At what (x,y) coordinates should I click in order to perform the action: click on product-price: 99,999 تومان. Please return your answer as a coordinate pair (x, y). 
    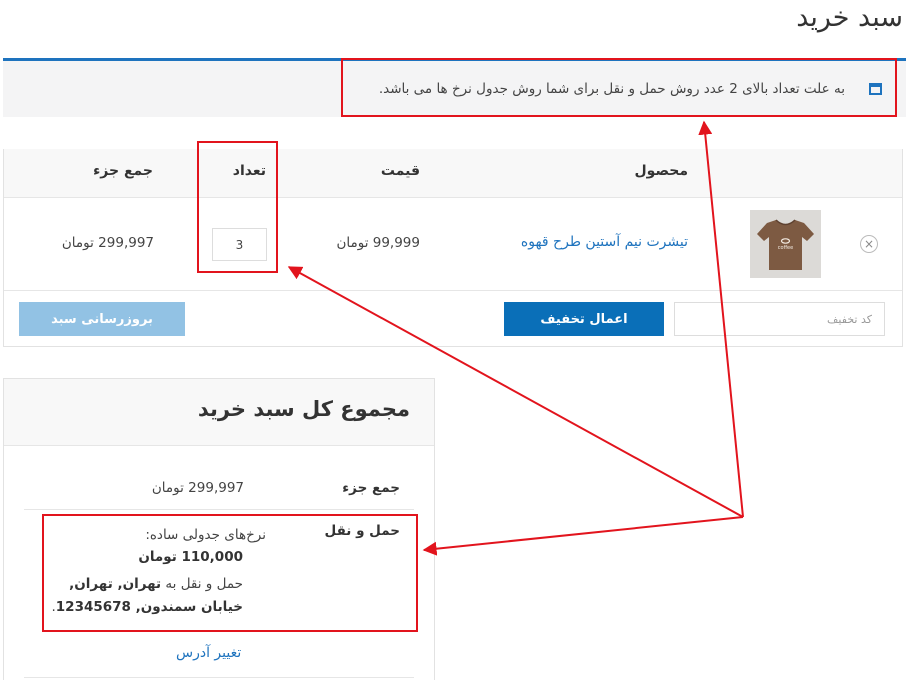
    Looking at the image, I should click on (378, 243).